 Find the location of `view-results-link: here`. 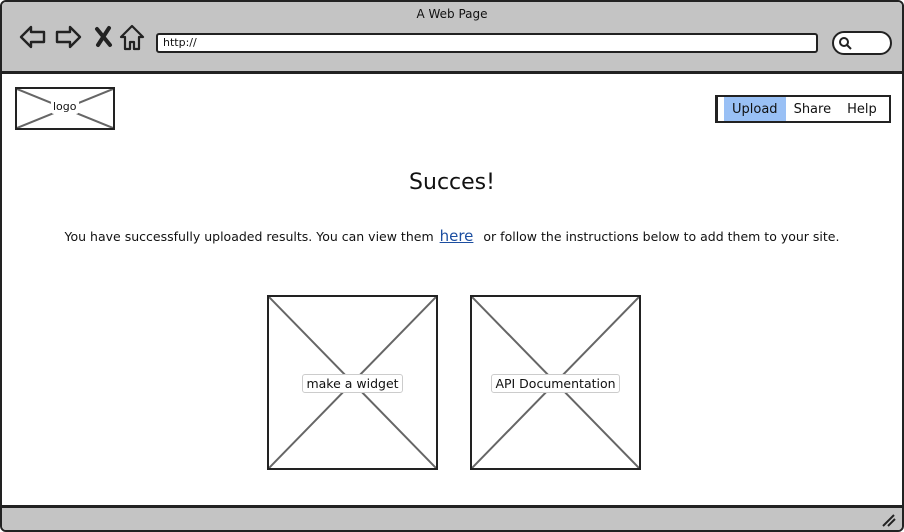

view-results-link: here is located at coordinates (457, 236).